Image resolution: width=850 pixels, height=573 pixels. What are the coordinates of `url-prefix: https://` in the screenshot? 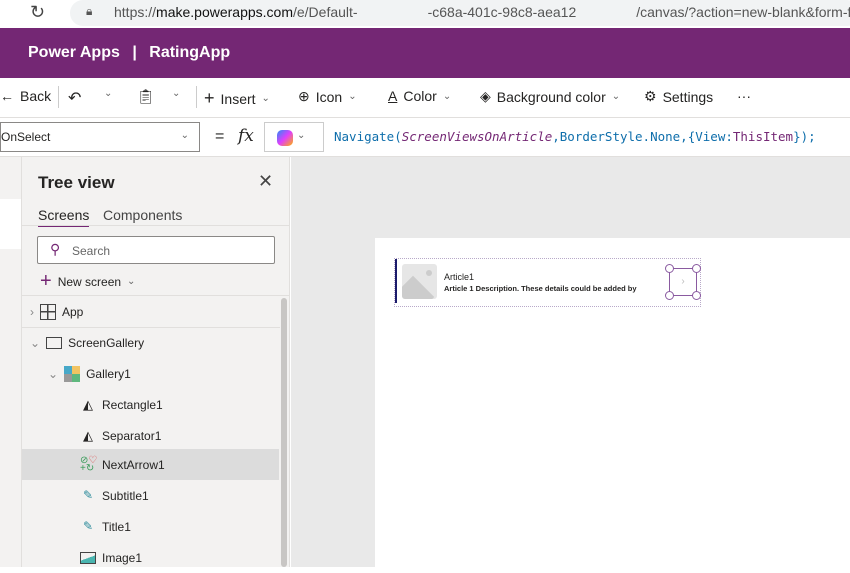 It's located at (135, 12).